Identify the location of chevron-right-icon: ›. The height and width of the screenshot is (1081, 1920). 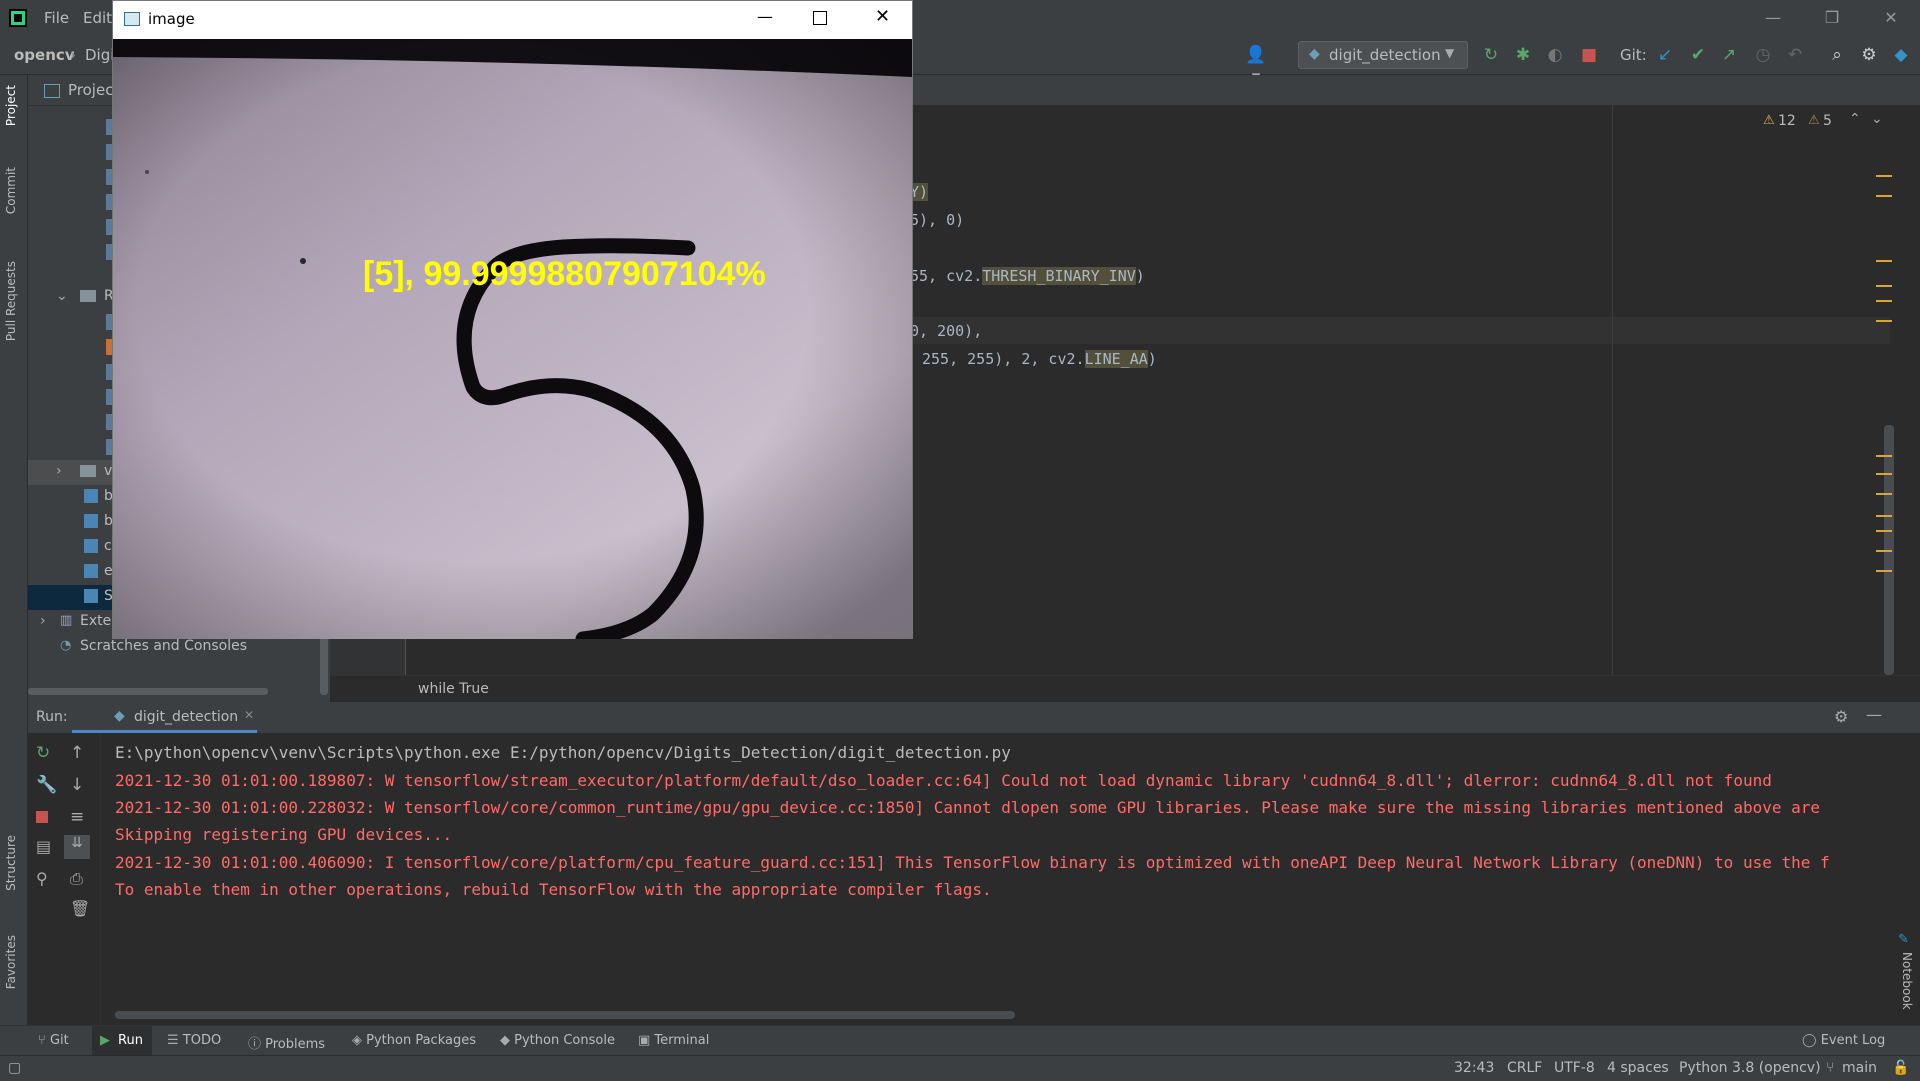
(43, 621).